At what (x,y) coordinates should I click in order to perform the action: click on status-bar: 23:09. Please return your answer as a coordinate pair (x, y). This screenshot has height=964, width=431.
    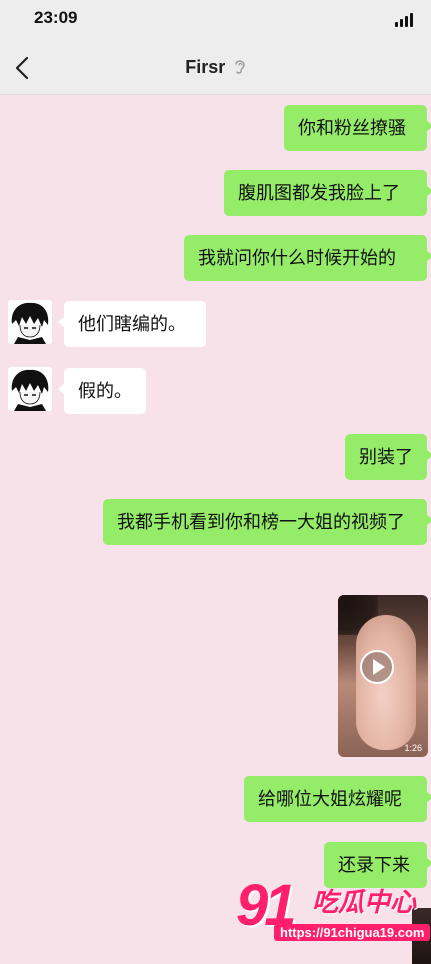
    Looking at the image, I should click on (215, 20).